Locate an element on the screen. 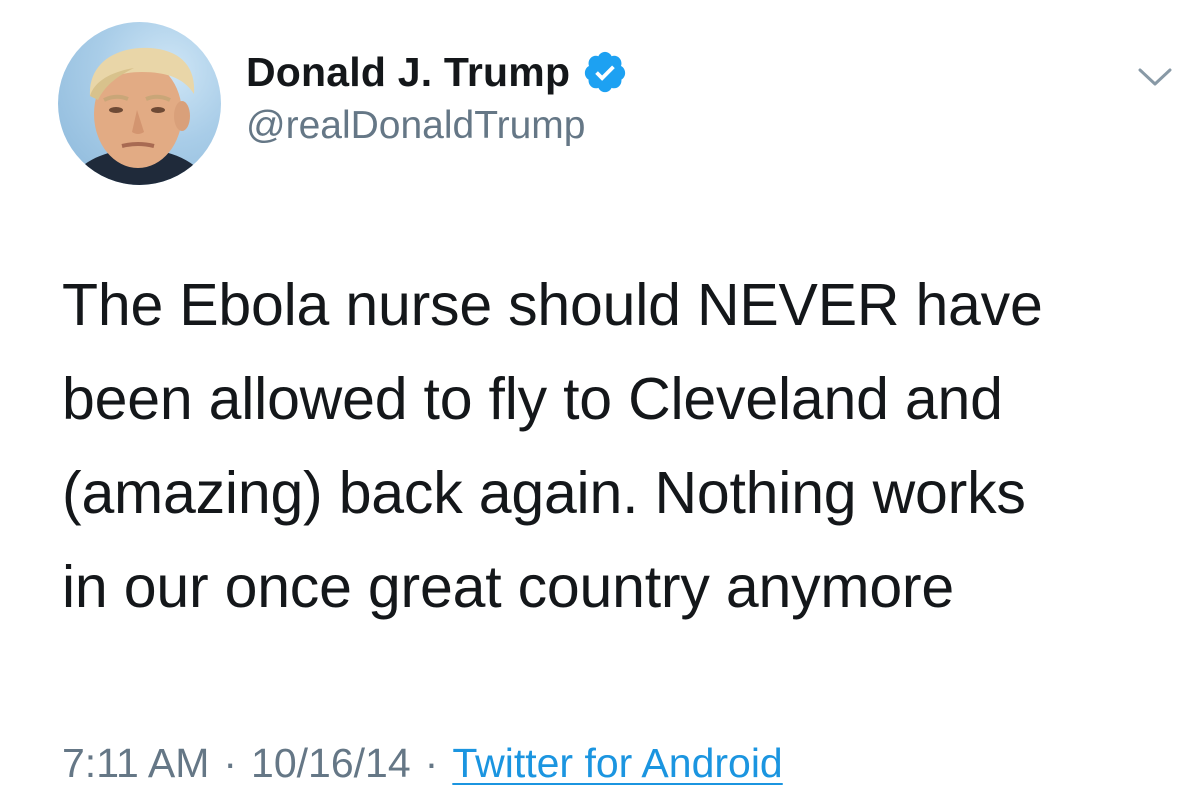 The image size is (1200, 808). author-header: Donald J. Trump @realDonaldTrump is located at coordinates (437, 96).